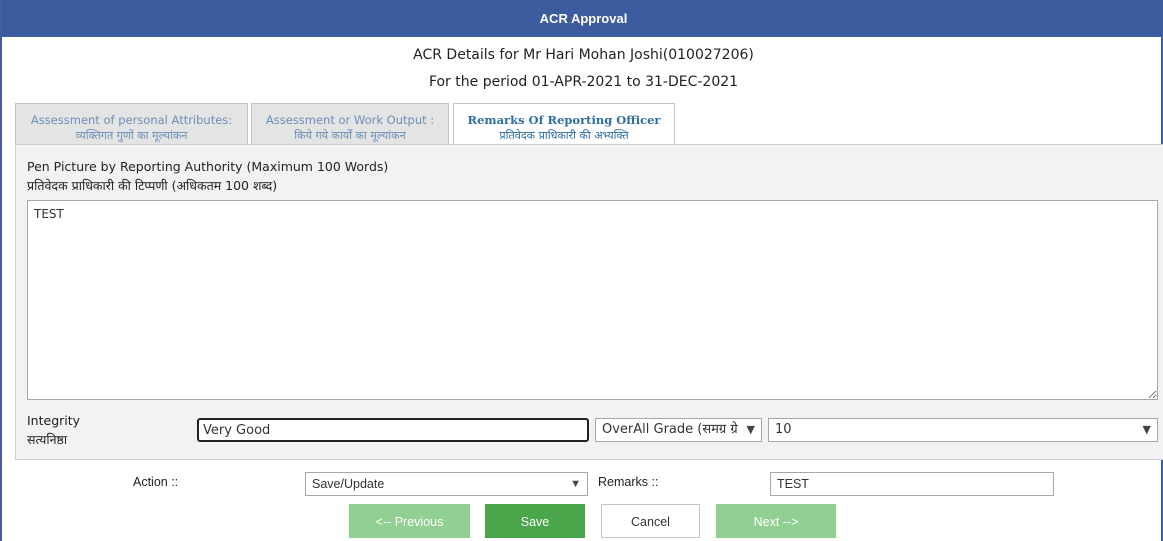 The height and width of the screenshot is (541, 1163). Describe the element at coordinates (912, 484) in the screenshot. I see `remarks-input` at that location.